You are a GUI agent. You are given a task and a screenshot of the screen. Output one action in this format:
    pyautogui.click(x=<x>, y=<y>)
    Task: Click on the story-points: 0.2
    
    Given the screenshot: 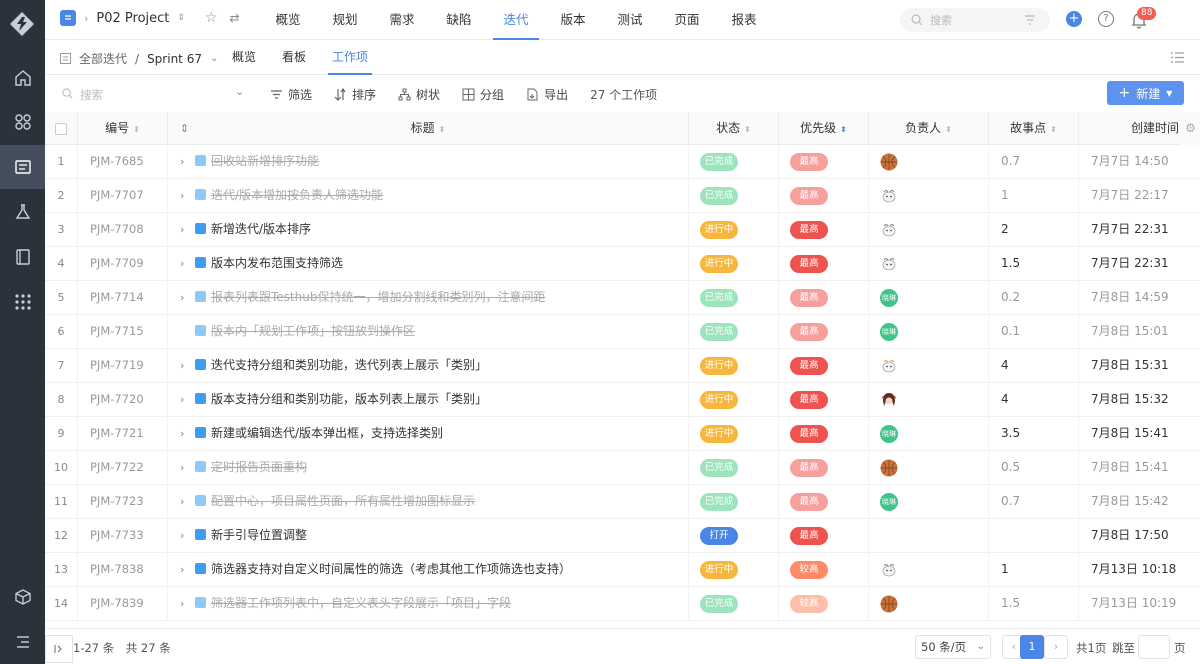 What is the action you would take?
    pyautogui.click(x=1034, y=297)
    